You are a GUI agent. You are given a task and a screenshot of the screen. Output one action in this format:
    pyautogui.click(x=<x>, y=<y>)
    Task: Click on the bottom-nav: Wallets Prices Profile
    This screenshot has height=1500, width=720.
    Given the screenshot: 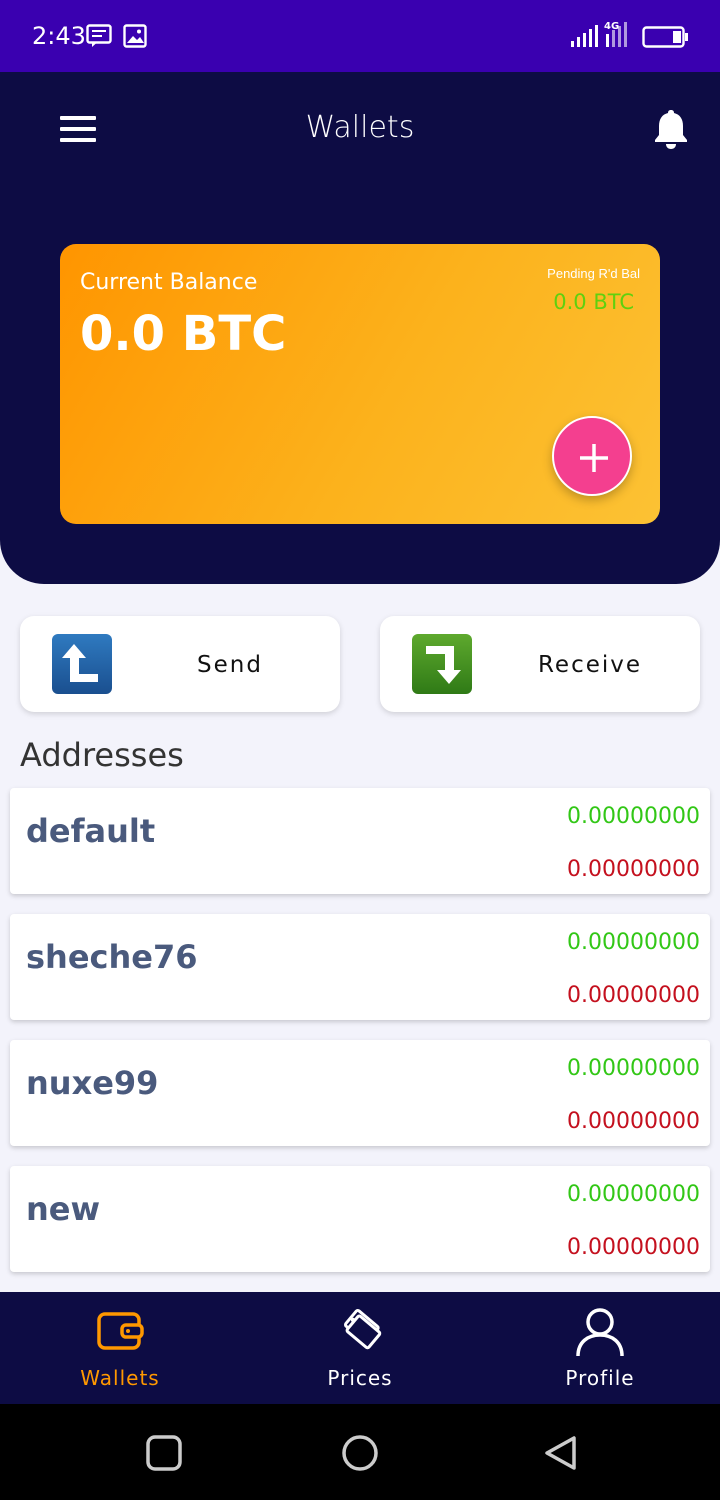 What is the action you would take?
    pyautogui.click(x=360, y=1348)
    